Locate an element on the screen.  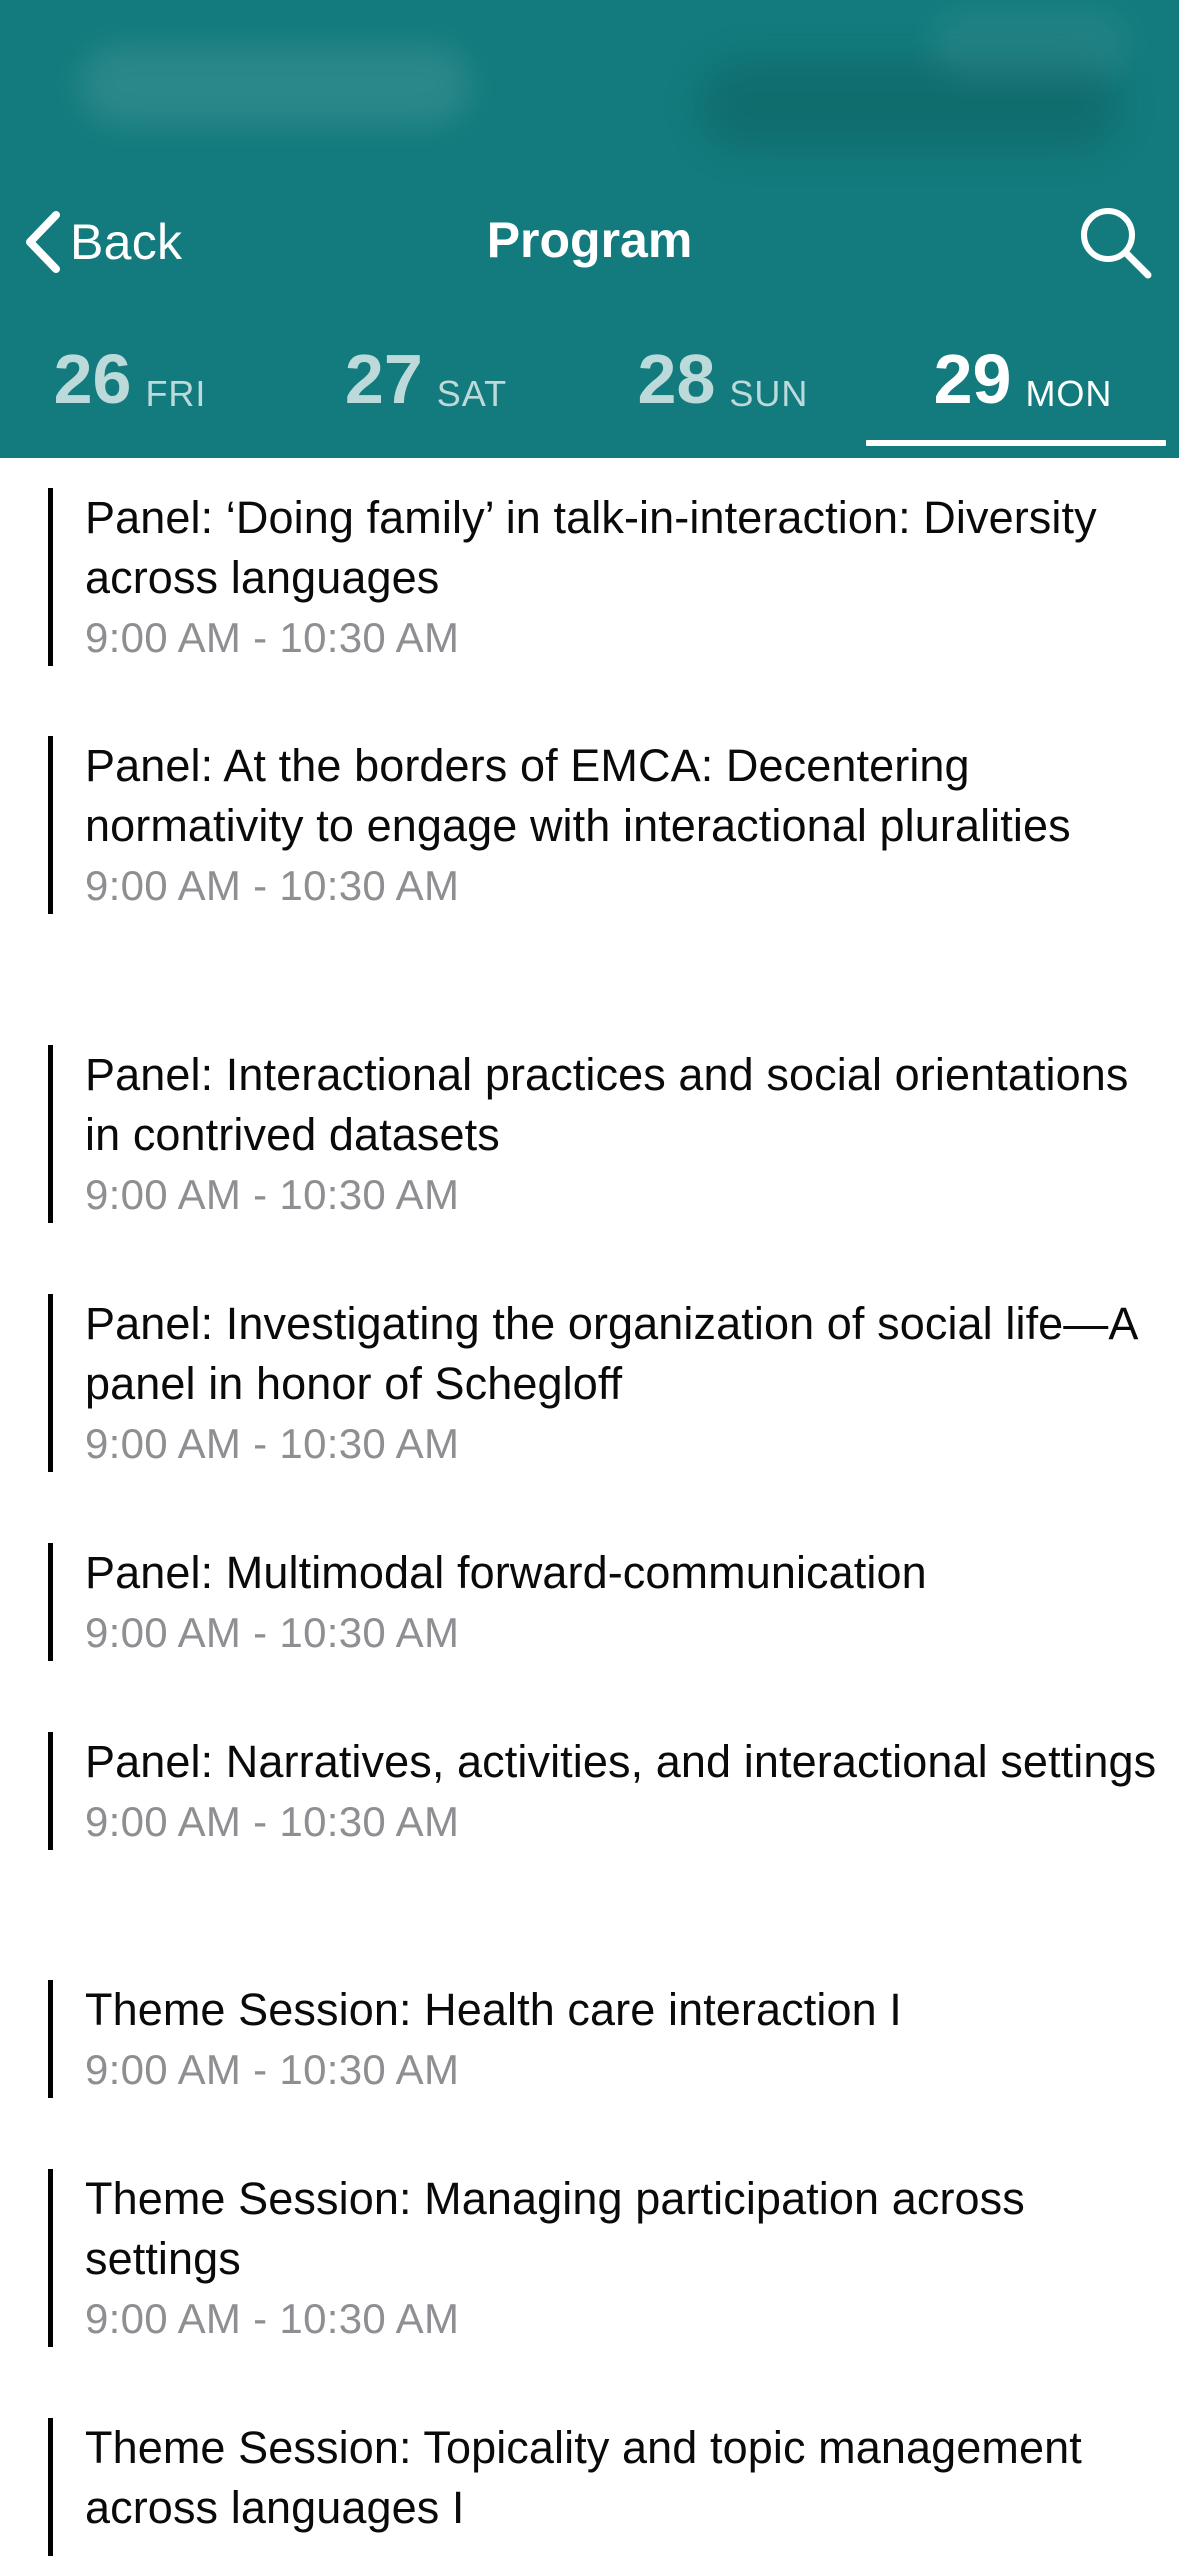
tab-day-name: SUN is located at coordinates (769, 393).